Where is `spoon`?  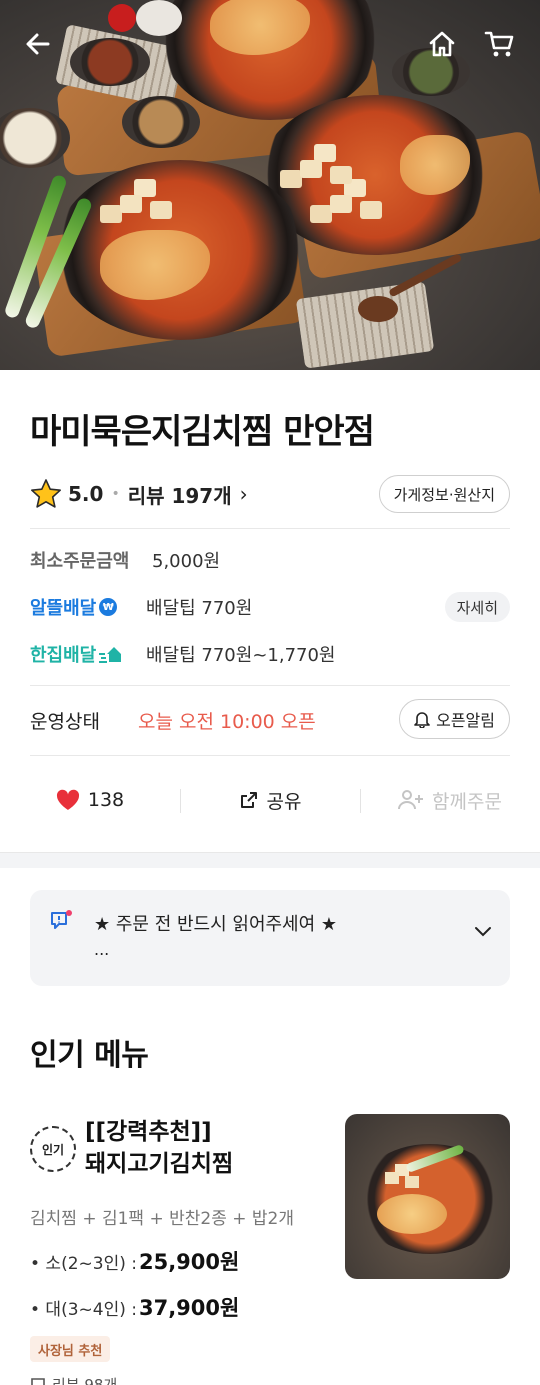
spoon is located at coordinates (378, 309).